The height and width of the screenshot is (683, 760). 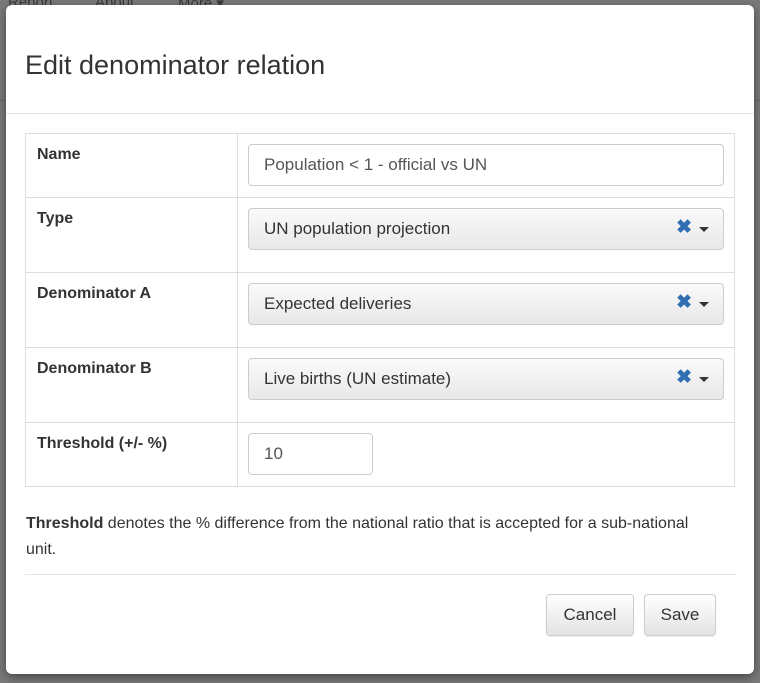 What do you see at coordinates (757, 100) in the screenshot?
I see `background-divider` at bounding box center [757, 100].